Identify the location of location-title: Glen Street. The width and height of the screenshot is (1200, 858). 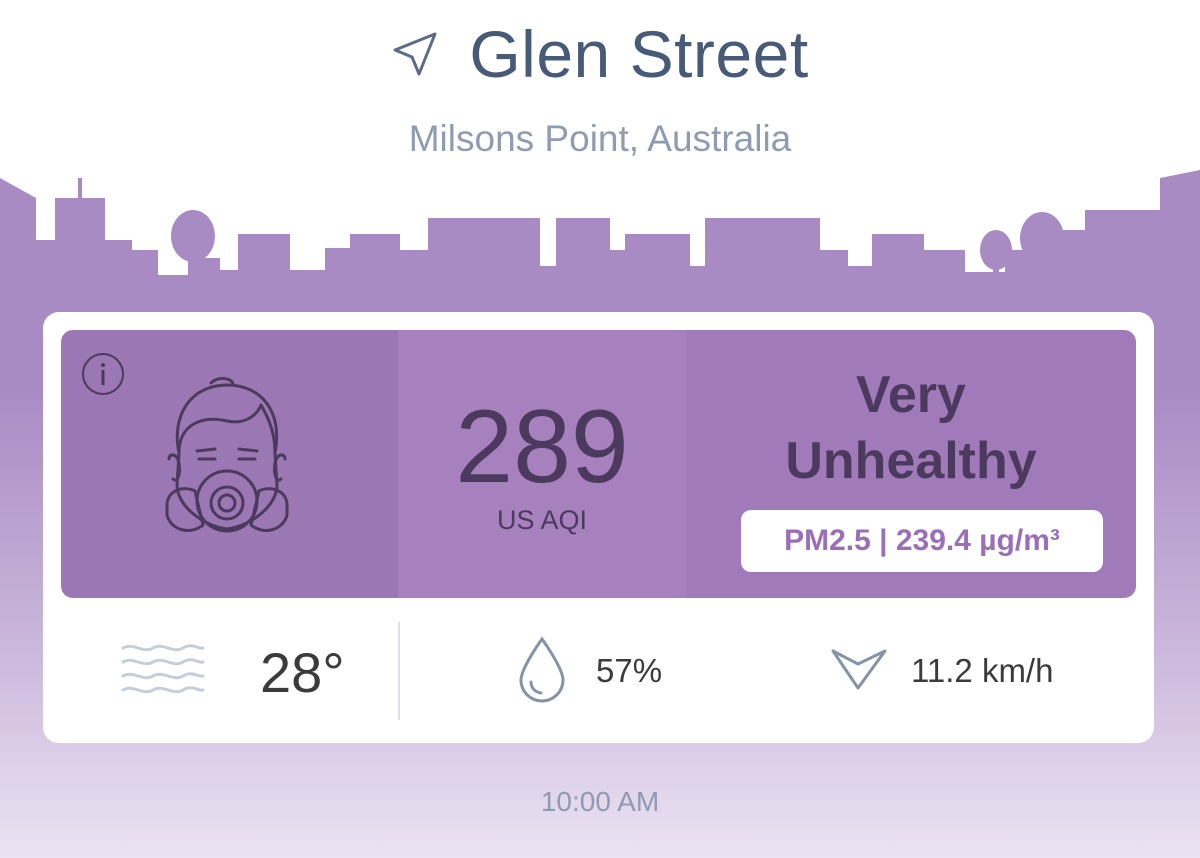
(638, 54).